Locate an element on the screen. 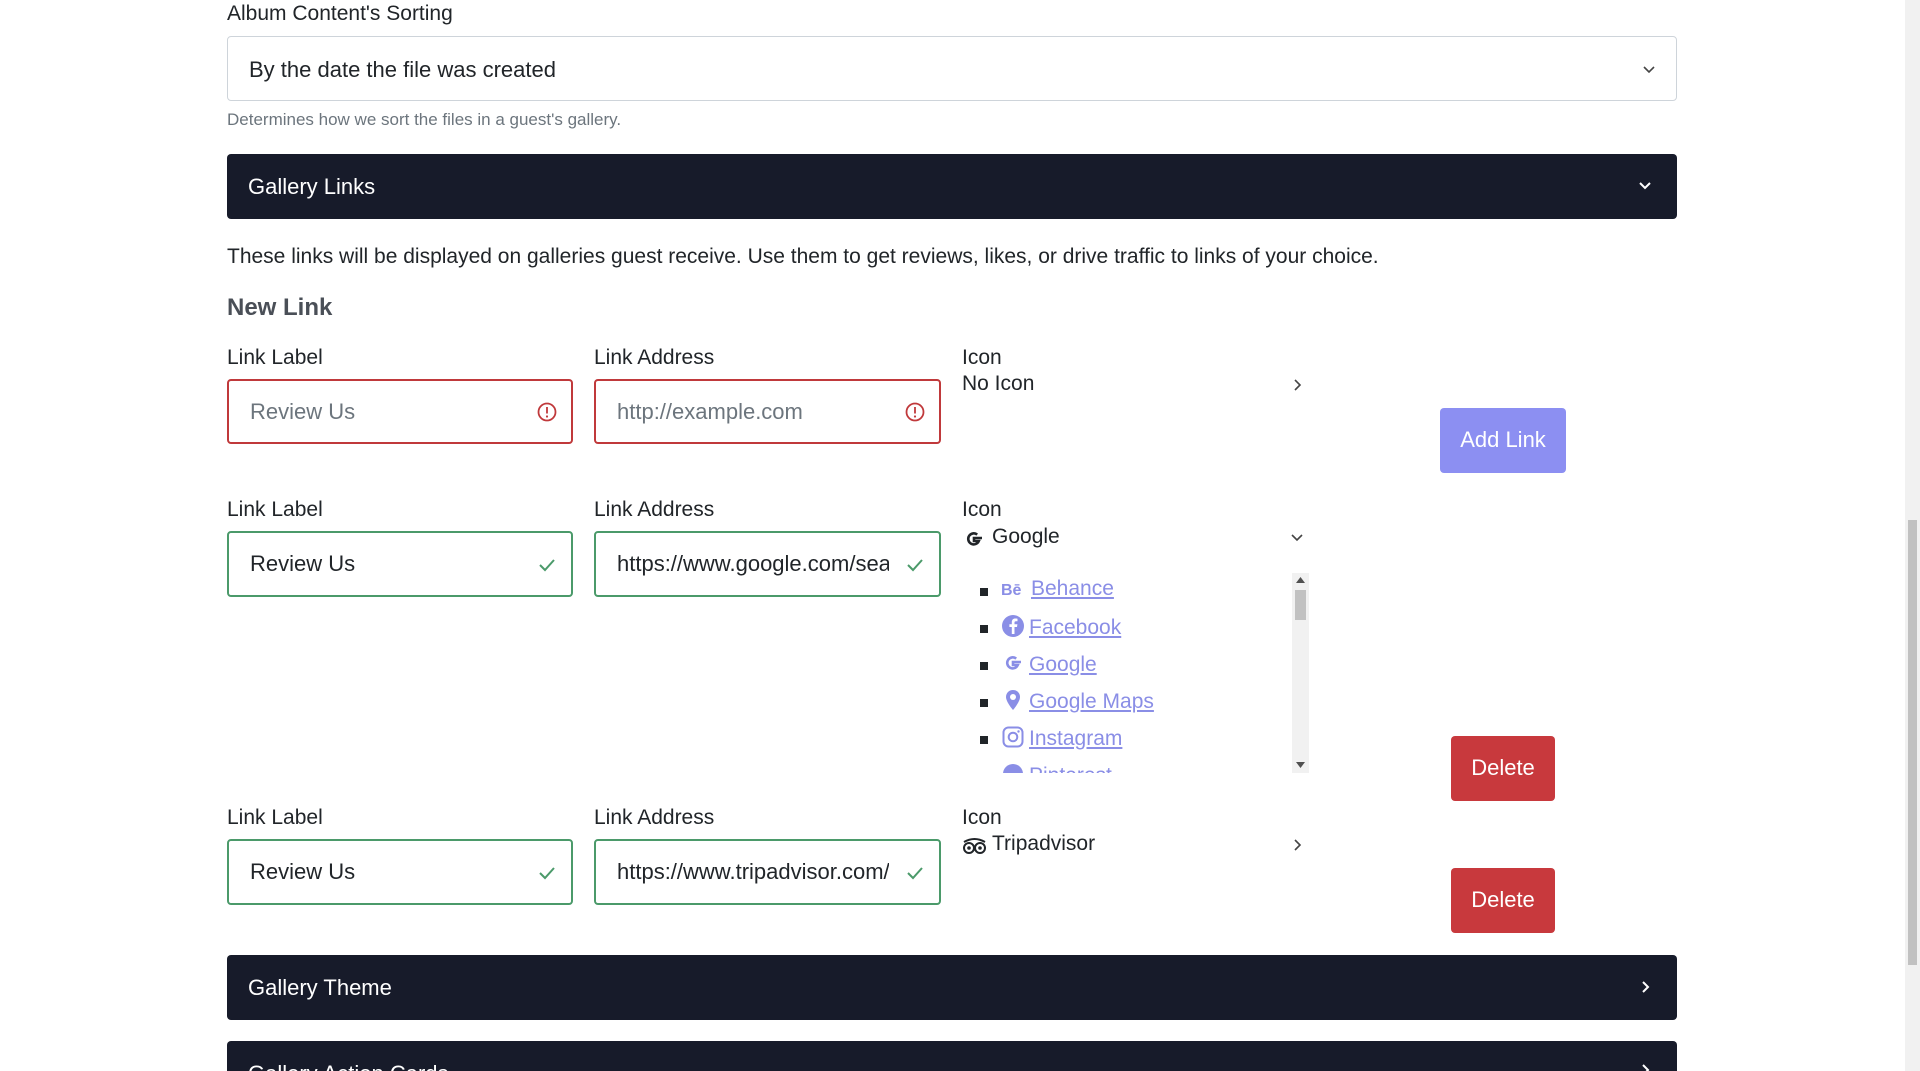 The height and width of the screenshot is (1071, 1920). scroll-down-arrow-icon is located at coordinates (1300, 765).